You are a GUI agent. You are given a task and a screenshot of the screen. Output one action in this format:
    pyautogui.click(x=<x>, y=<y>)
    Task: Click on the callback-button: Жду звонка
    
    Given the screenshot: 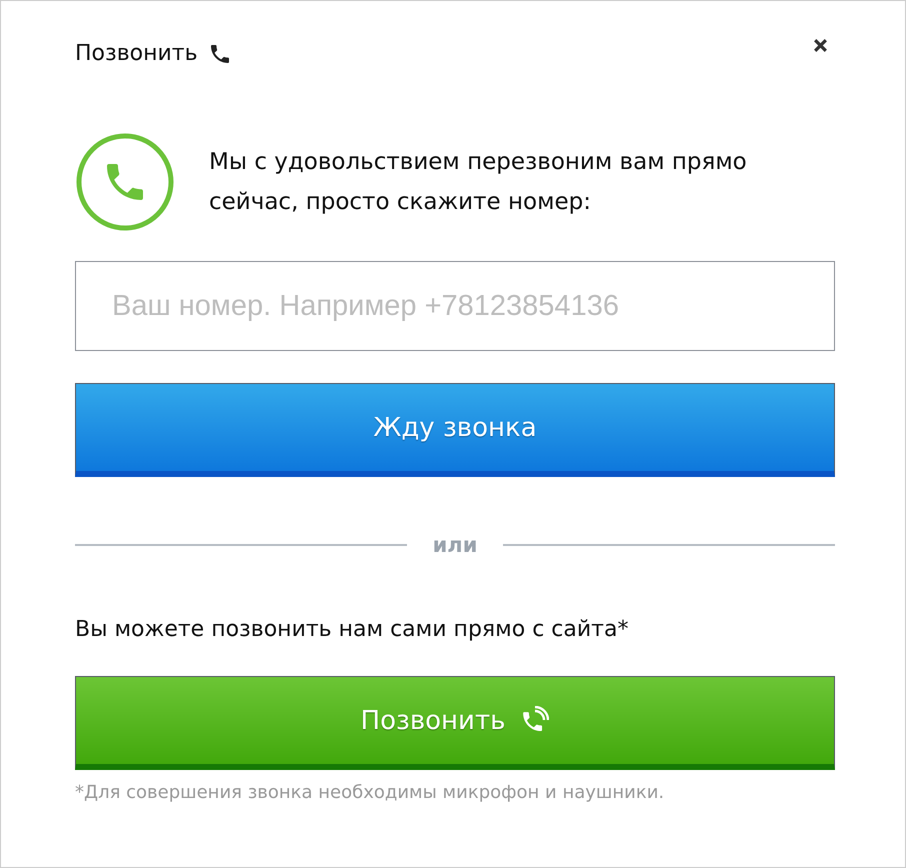 What is the action you would take?
    pyautogui.click(x=455, y=430)
    